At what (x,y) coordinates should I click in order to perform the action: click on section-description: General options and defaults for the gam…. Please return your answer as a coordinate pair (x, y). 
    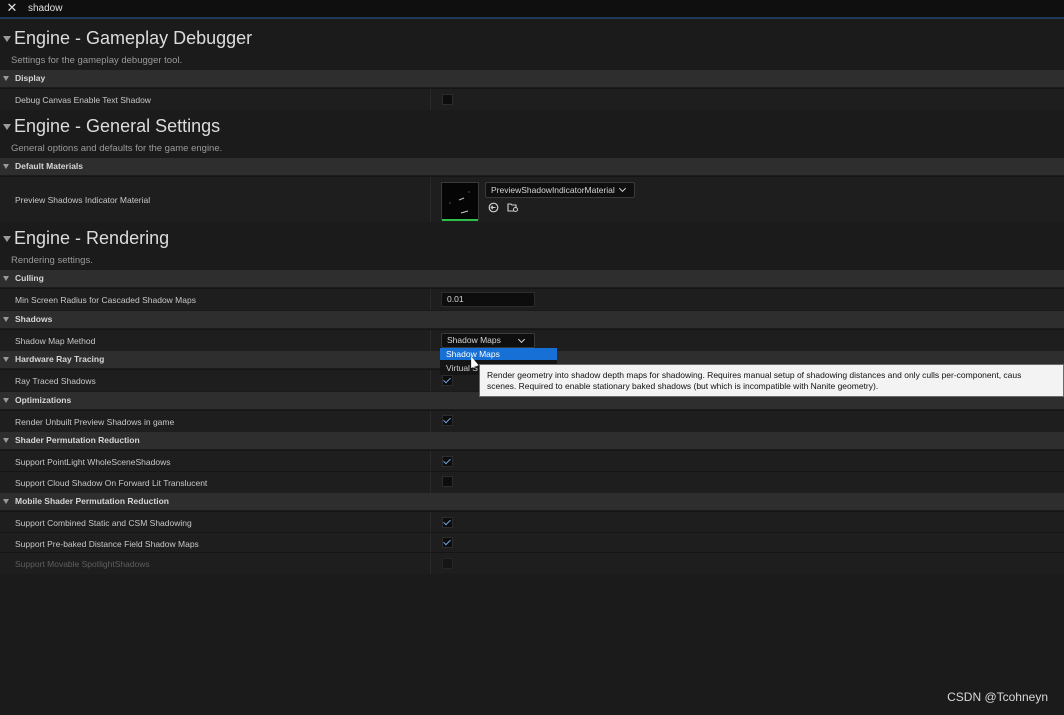
    Looking at the image, I should click on (117, 148).